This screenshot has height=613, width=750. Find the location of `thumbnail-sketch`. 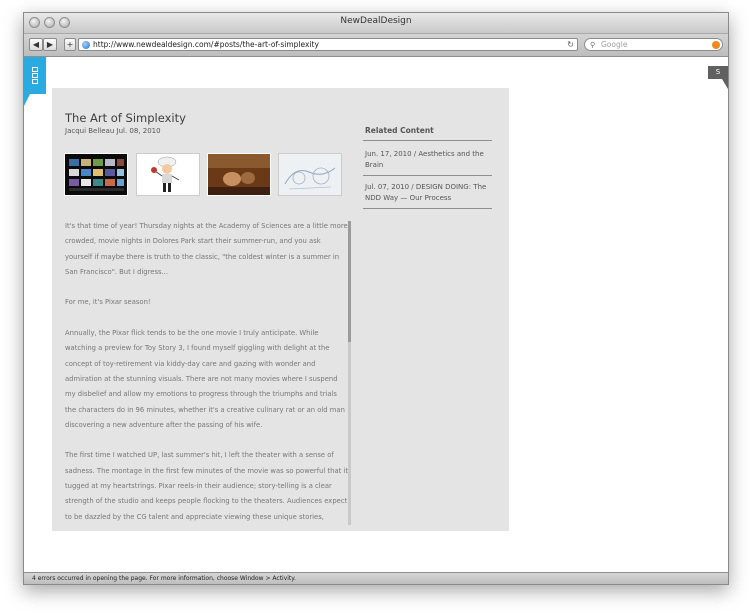

thumbnail-sketch is located at coordinates (310, 174).